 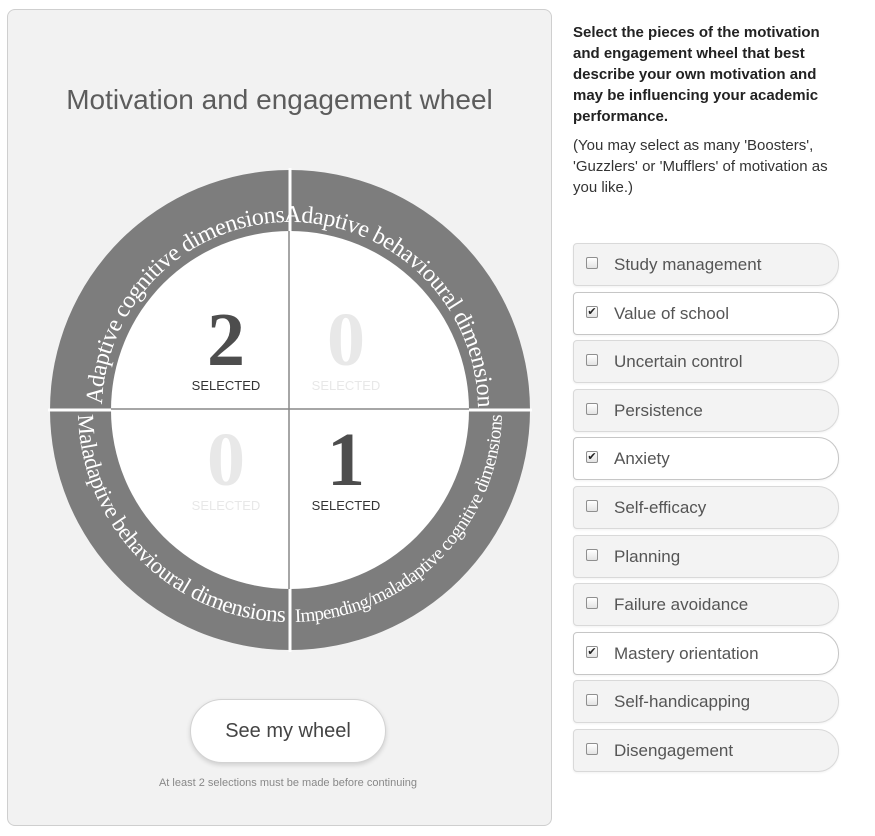 I want to click on option-item: ✔ Mastery orientation, so click(x=706, y=653).